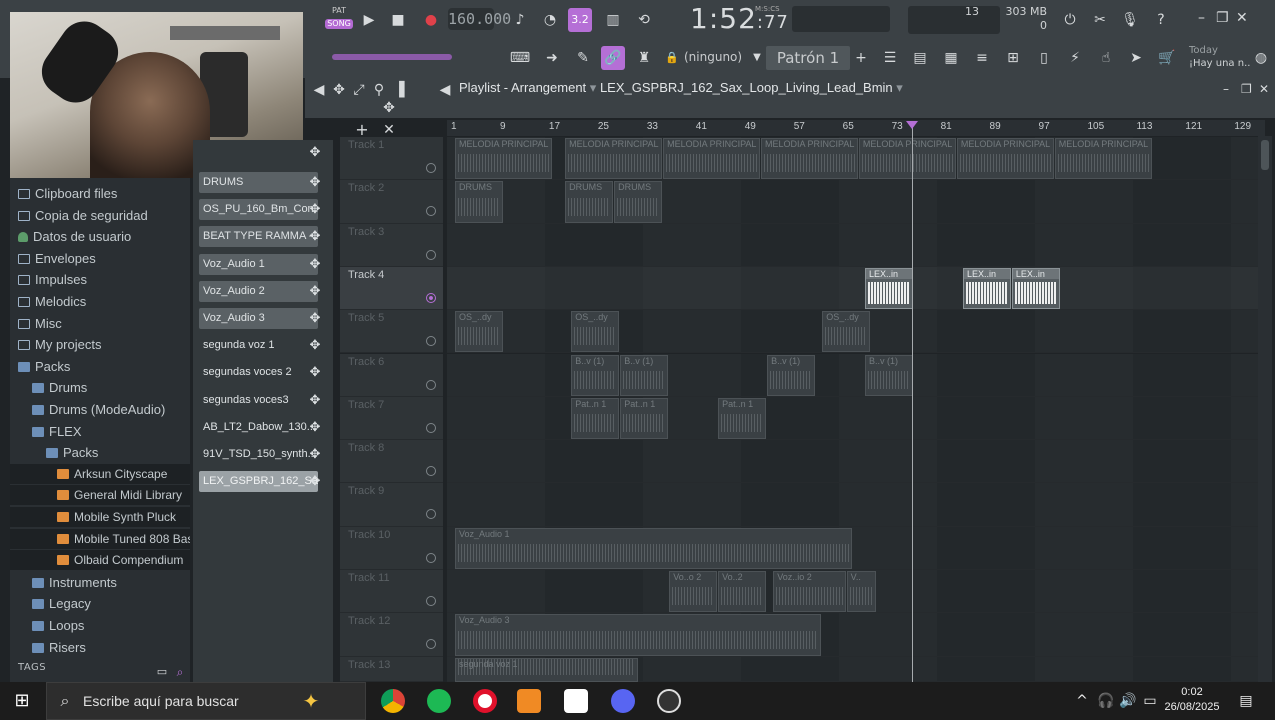 The image size is (1275, 720). Describe the element at coordinates (808, 58) in the screenshot. I see `pattern-selector: Patrón 1` at that location.